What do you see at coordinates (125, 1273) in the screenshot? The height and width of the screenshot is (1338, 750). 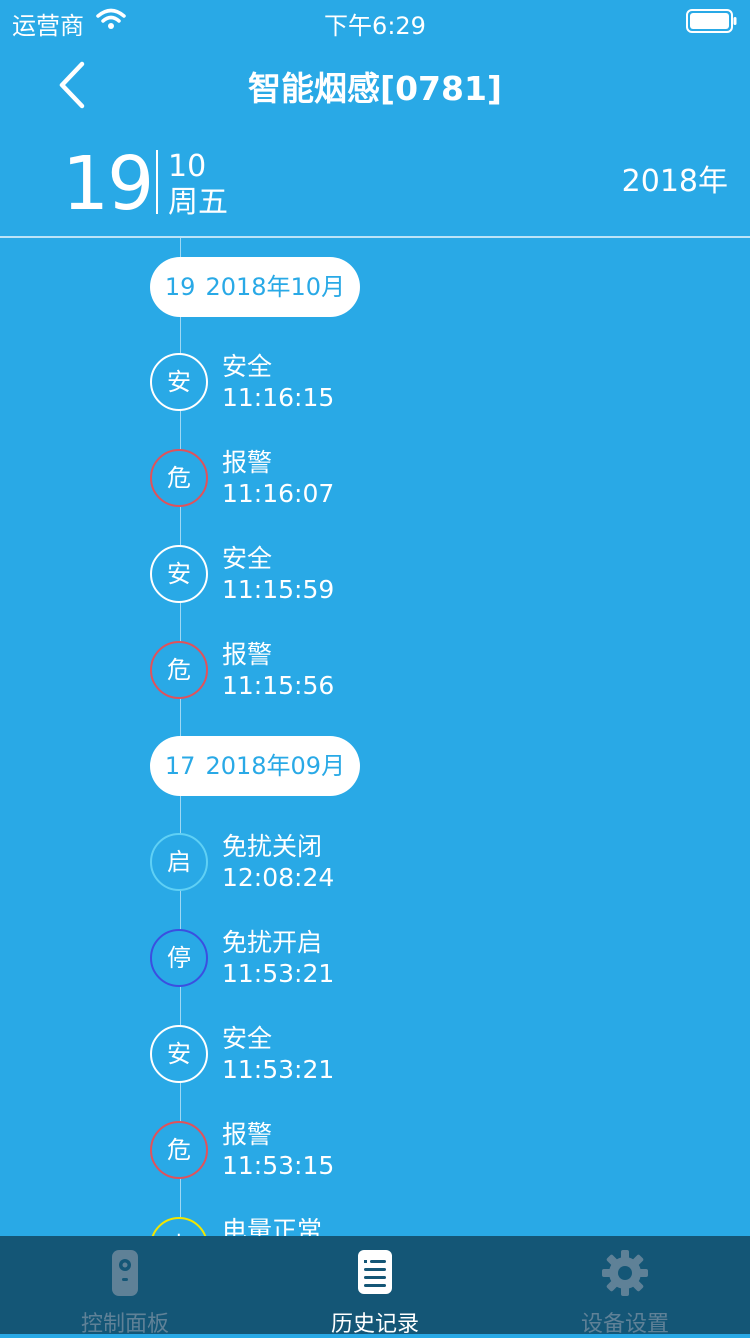 I see `remote-control-icon` at bounding box center [125, 1273].